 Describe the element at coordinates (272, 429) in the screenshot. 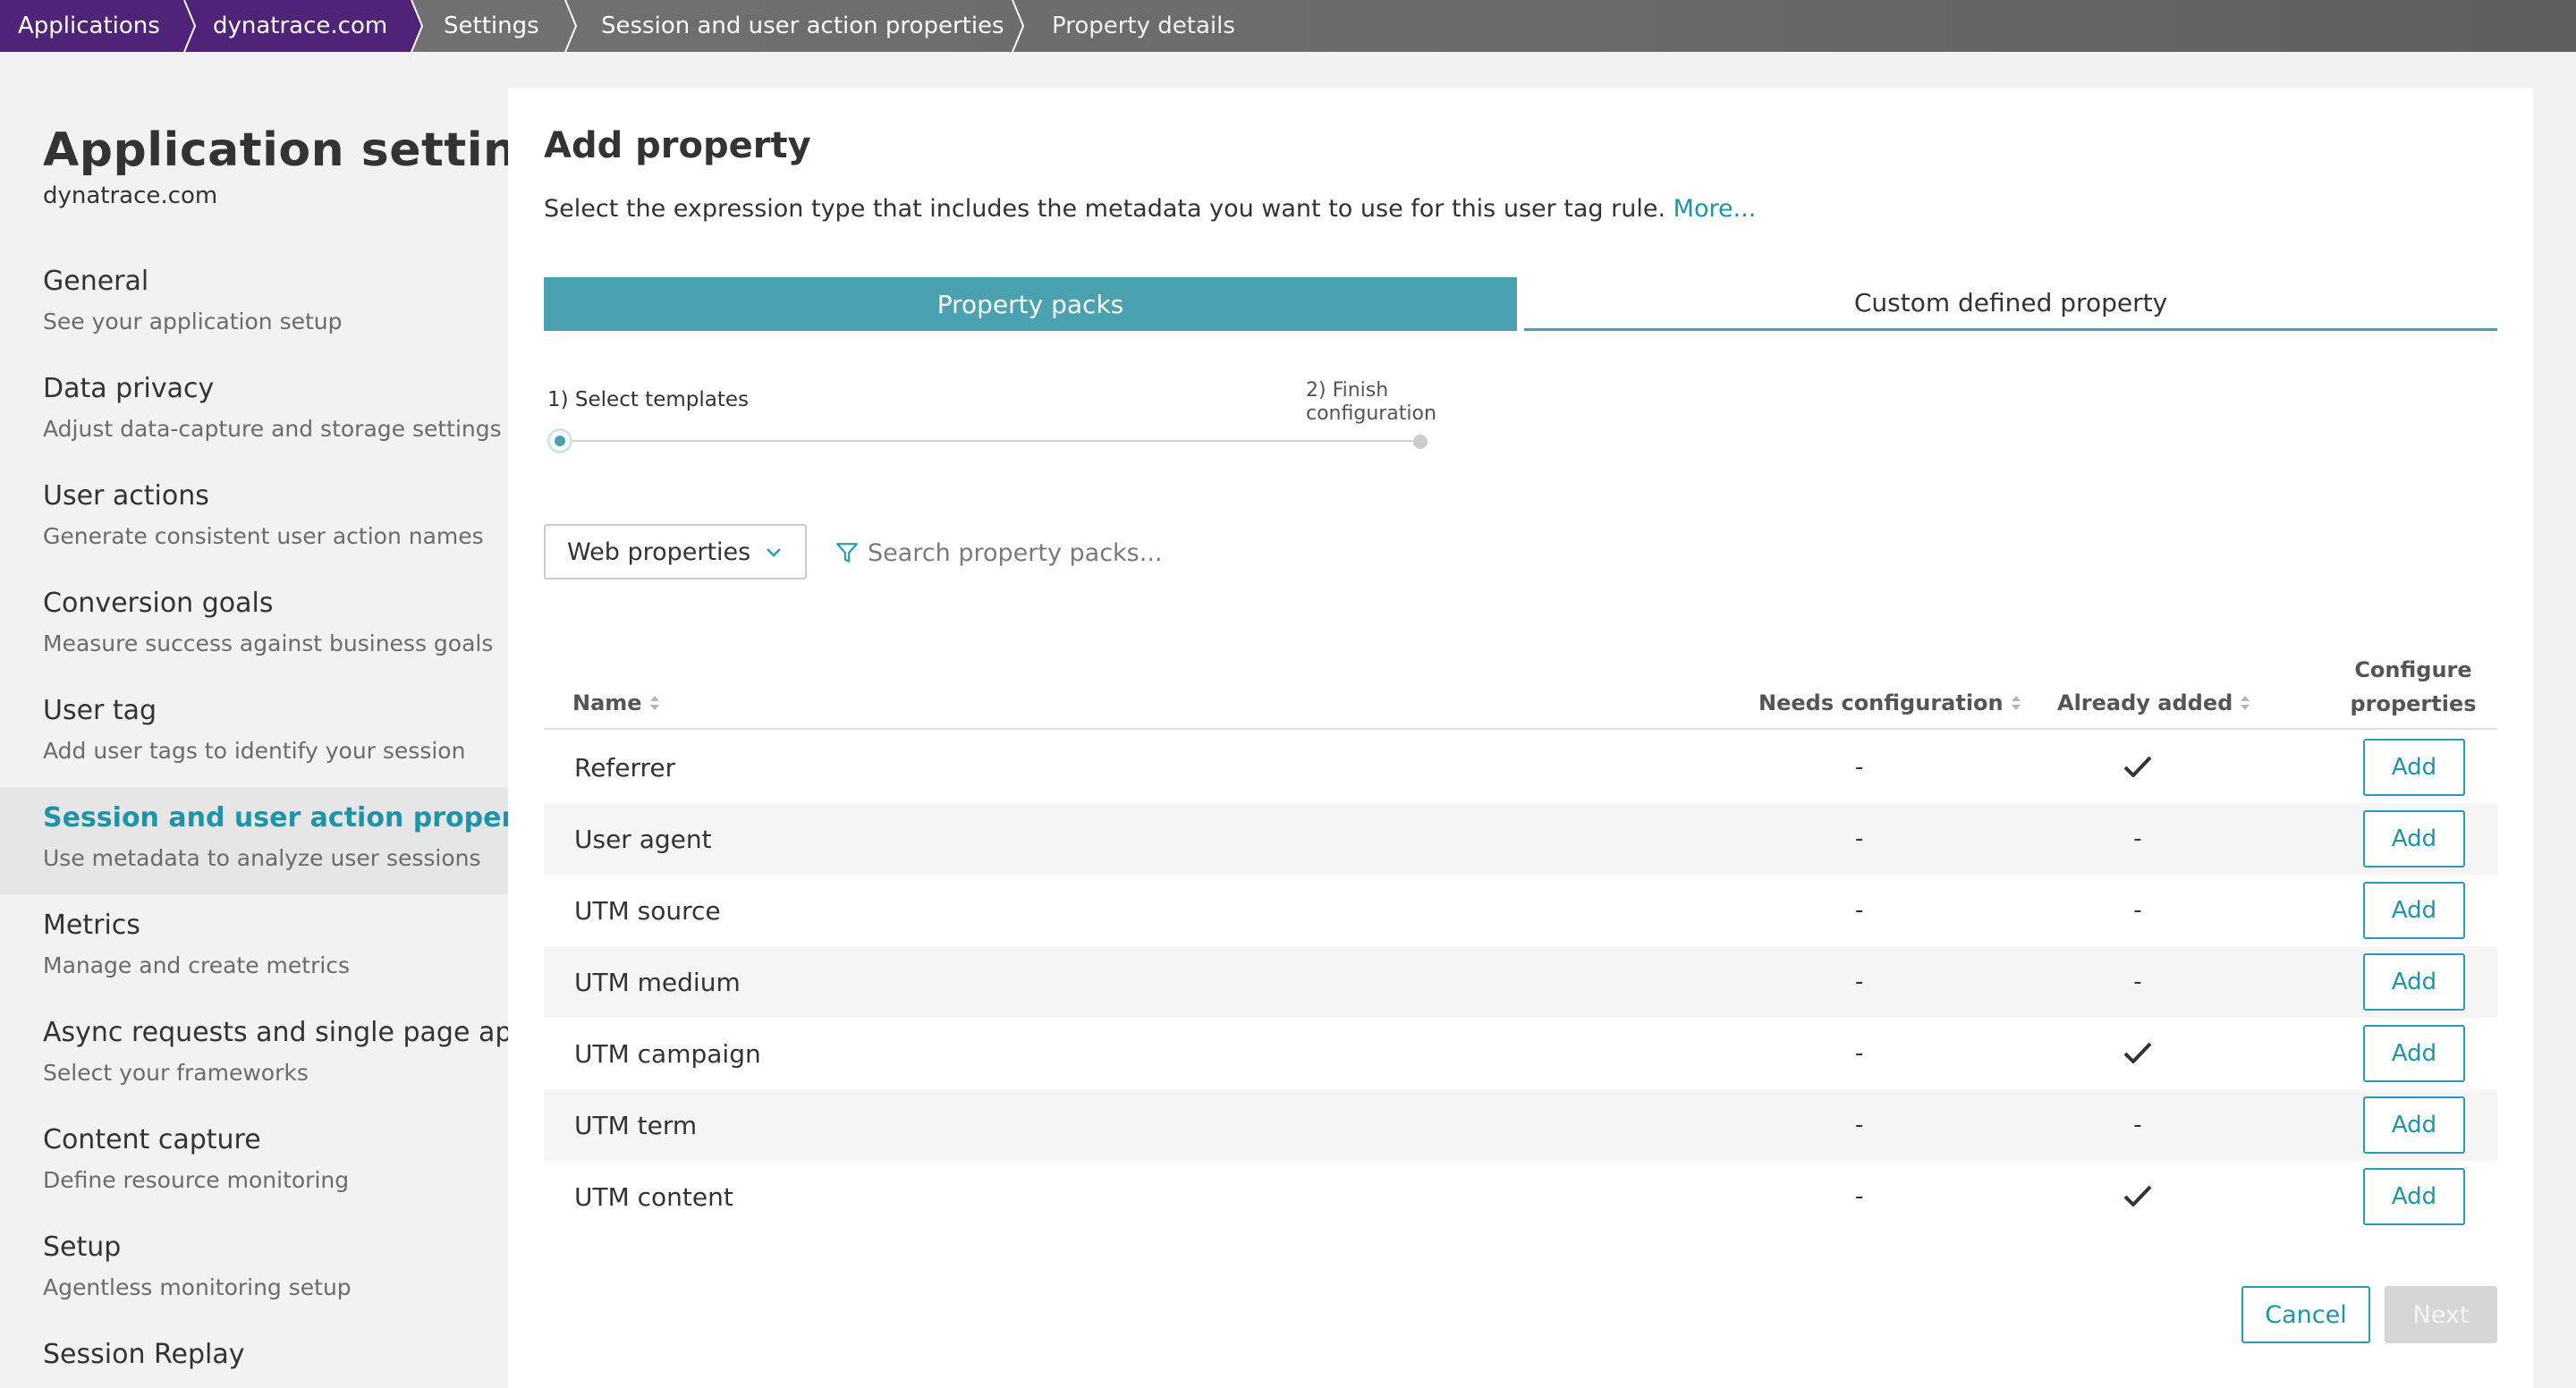

I see `sidebar-item-desc: Adjust data-capture and storage settings` at that location.